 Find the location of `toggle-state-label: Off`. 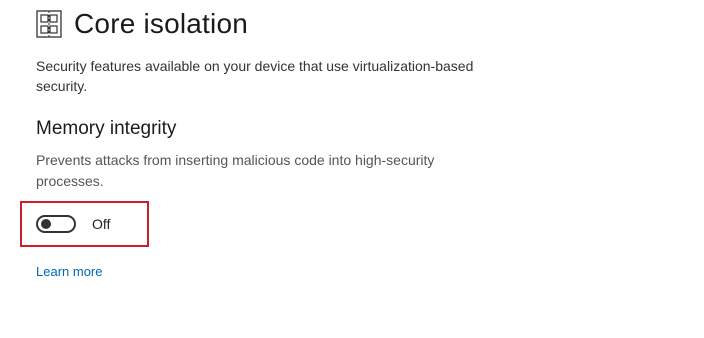

toggle-state-label: Off is located at coordinates (101, 224).